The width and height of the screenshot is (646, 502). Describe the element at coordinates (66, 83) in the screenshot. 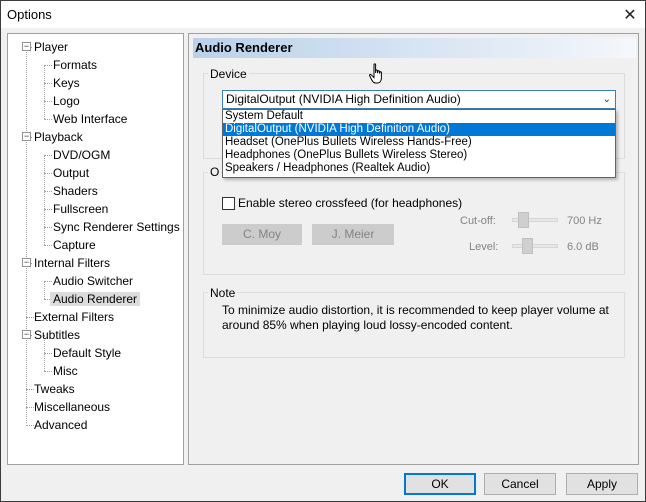

I see `tree-item-keys: Keys` at that location.